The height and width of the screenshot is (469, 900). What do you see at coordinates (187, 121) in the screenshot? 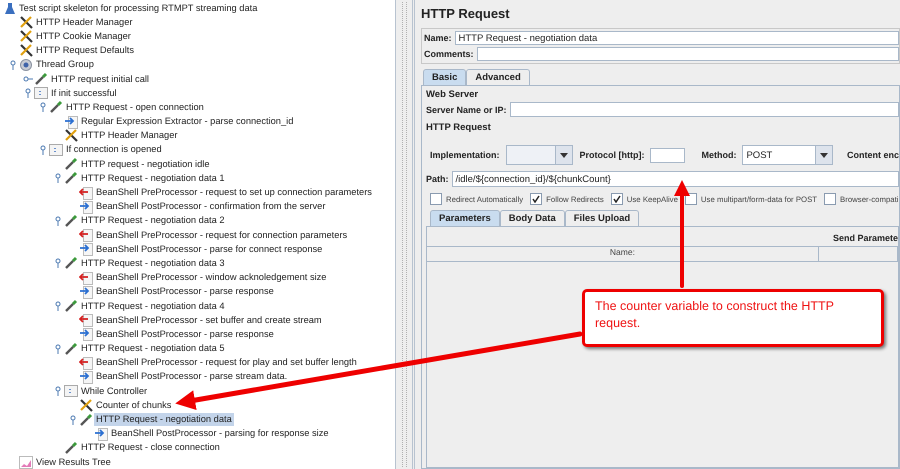
I see `tree-item: Regular Expression Extractor - parse connection_id` at bounding box center [187, 121].